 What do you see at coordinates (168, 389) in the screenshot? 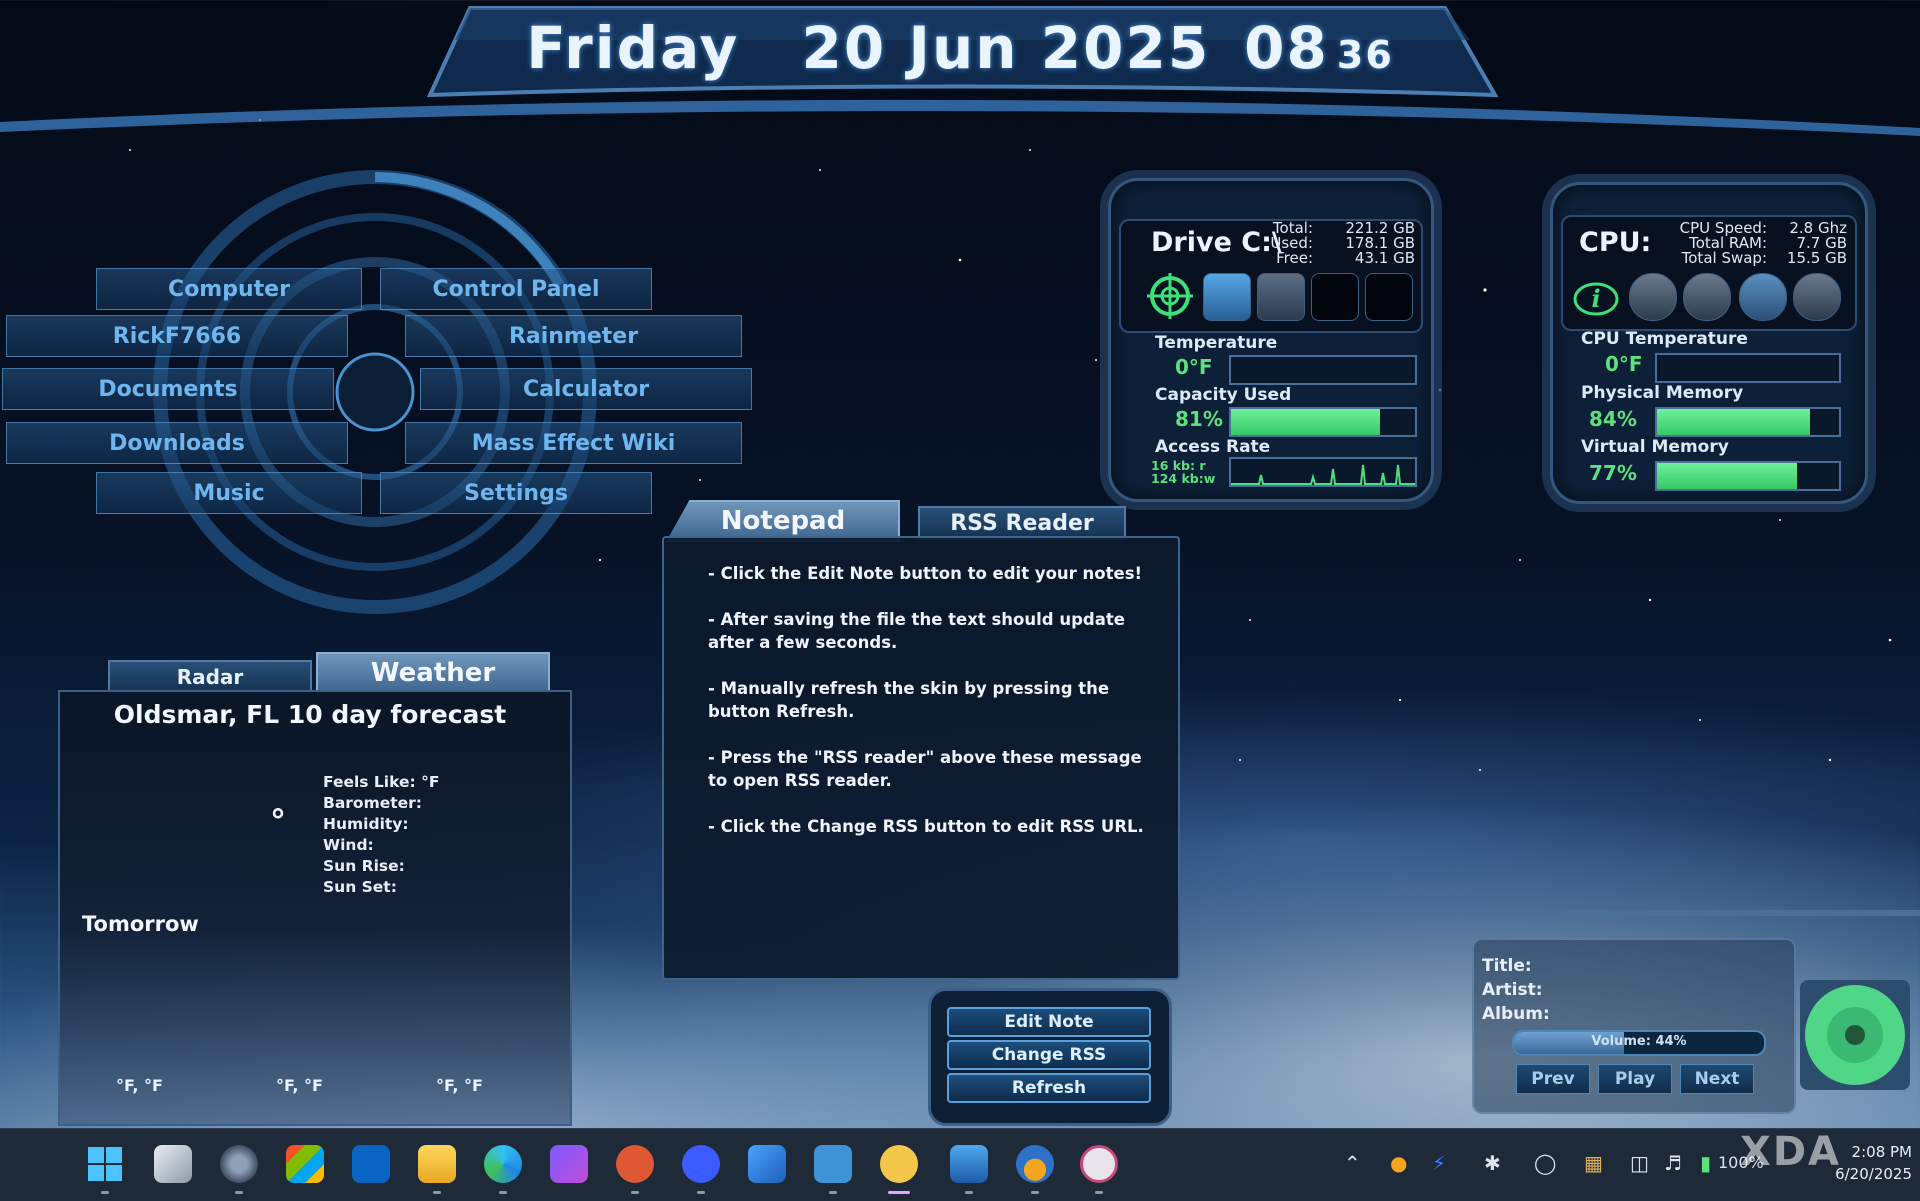
I see `launcher-documents: Documents` at bounding box center [168, 389].